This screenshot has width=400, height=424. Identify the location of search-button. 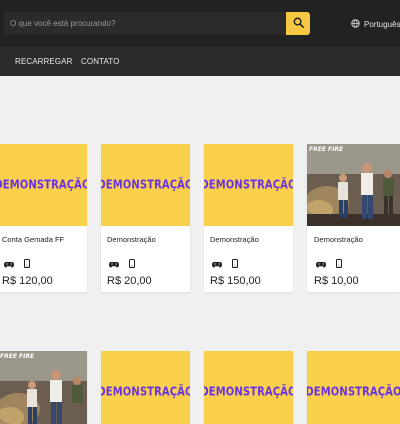
(298, 23).